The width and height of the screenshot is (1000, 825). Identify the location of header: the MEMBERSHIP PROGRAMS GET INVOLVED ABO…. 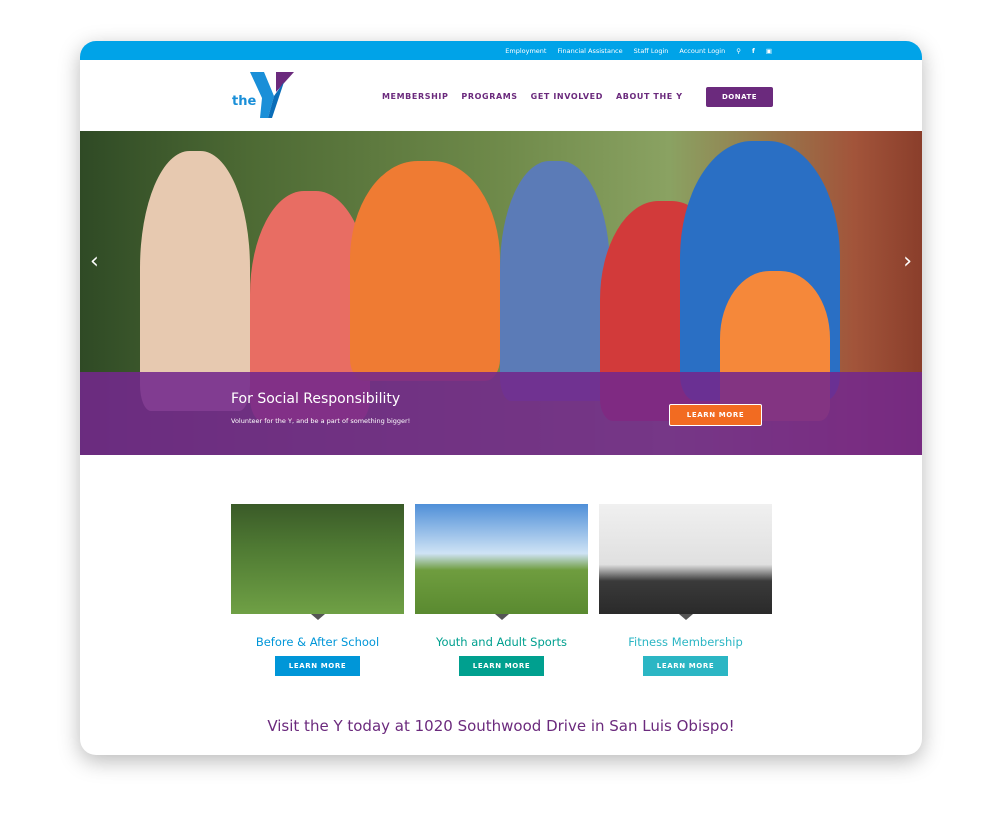
(501, 95).